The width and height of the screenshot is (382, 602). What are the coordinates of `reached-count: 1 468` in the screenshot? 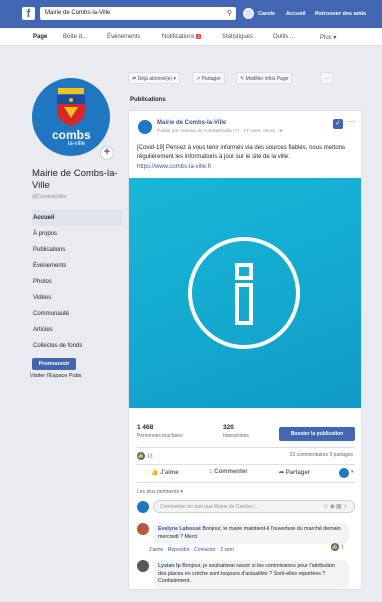 It's located at (145, 427).